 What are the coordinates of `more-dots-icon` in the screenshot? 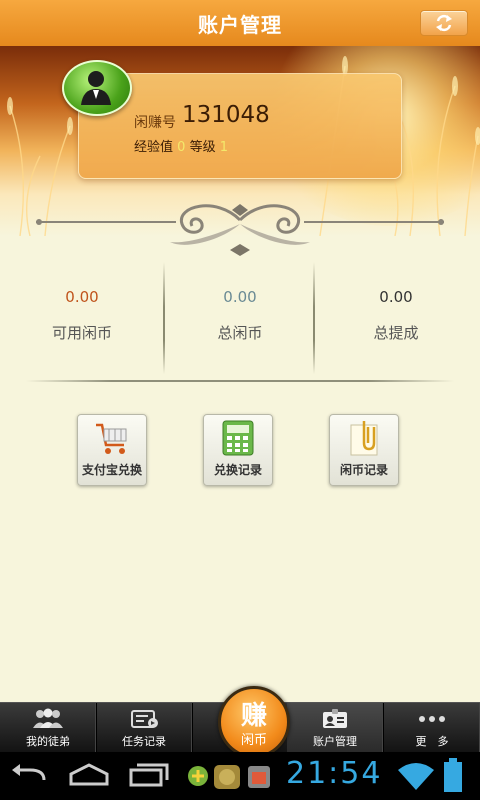 It's located at (432, 719).